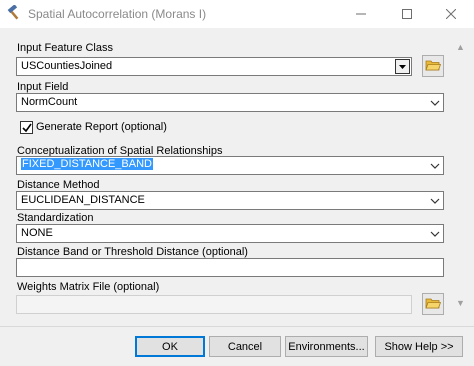 The width and height of the screenshot is (474, 366). I want to click on input-field-value: NormCount, so click(49, 102).